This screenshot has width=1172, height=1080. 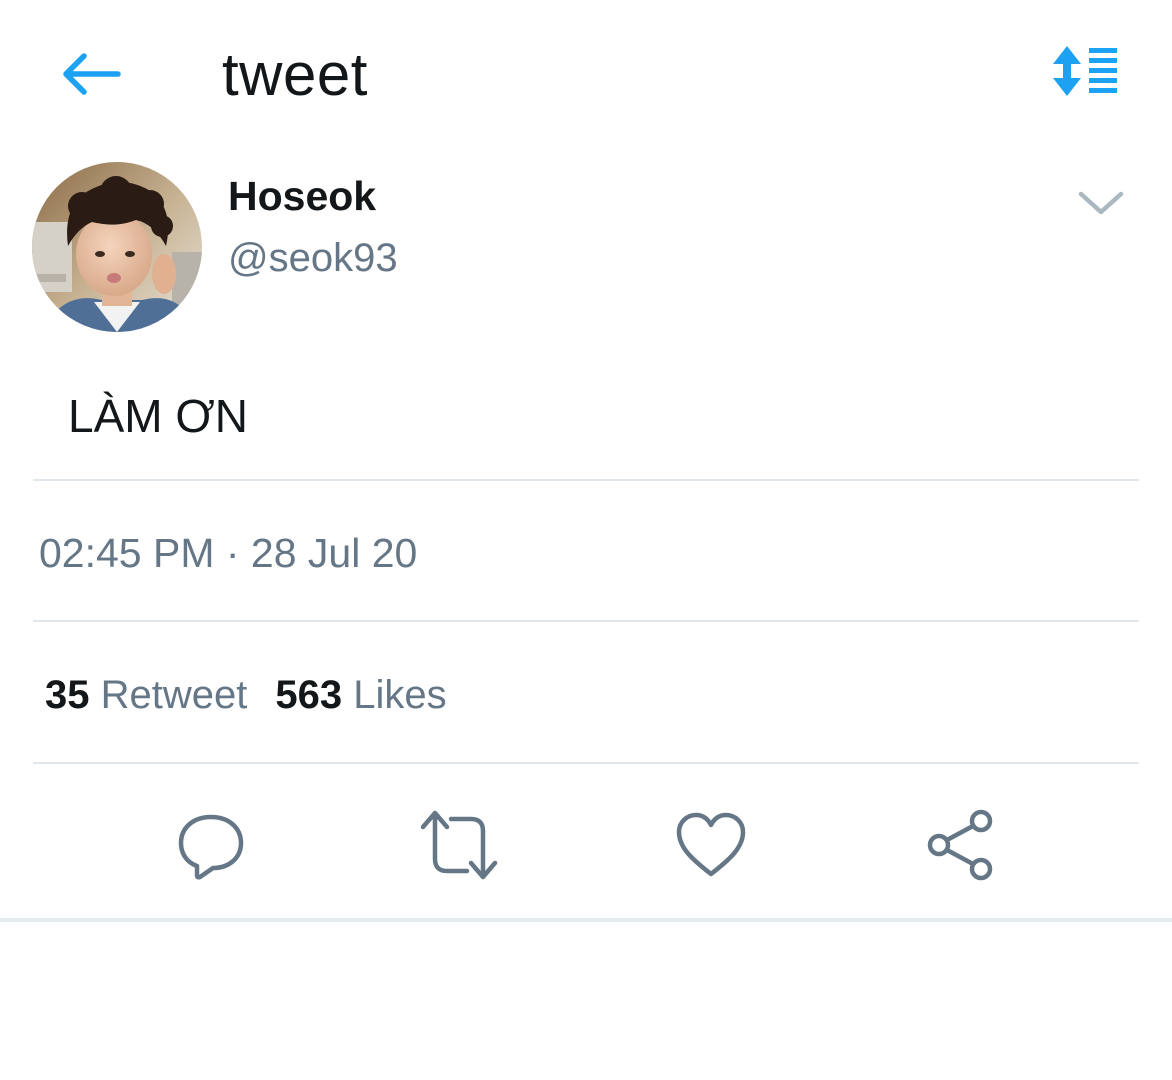 I want to click on likes-stat: 563 Likes, so click(x=360, y=695).